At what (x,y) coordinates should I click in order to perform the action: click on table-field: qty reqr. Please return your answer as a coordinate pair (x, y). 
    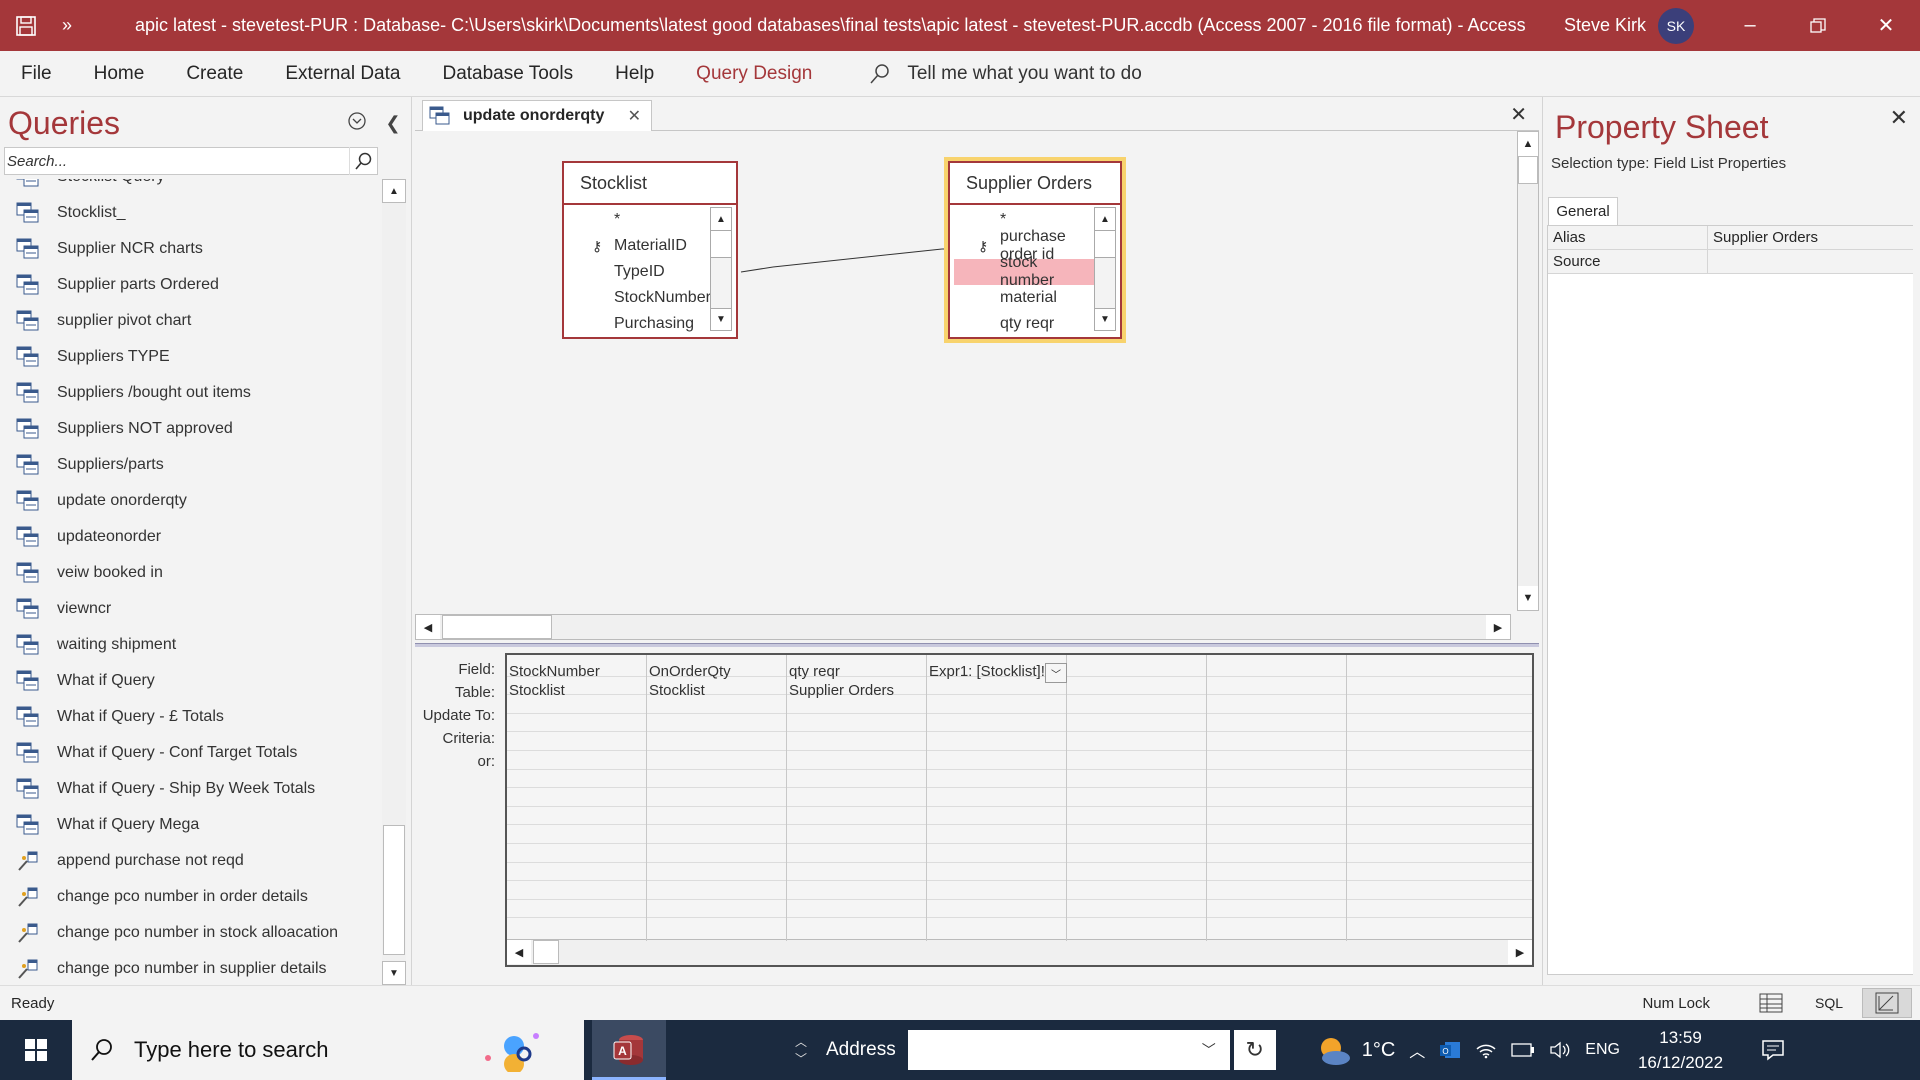
    Looking at the image, I should click on (1022, 324).